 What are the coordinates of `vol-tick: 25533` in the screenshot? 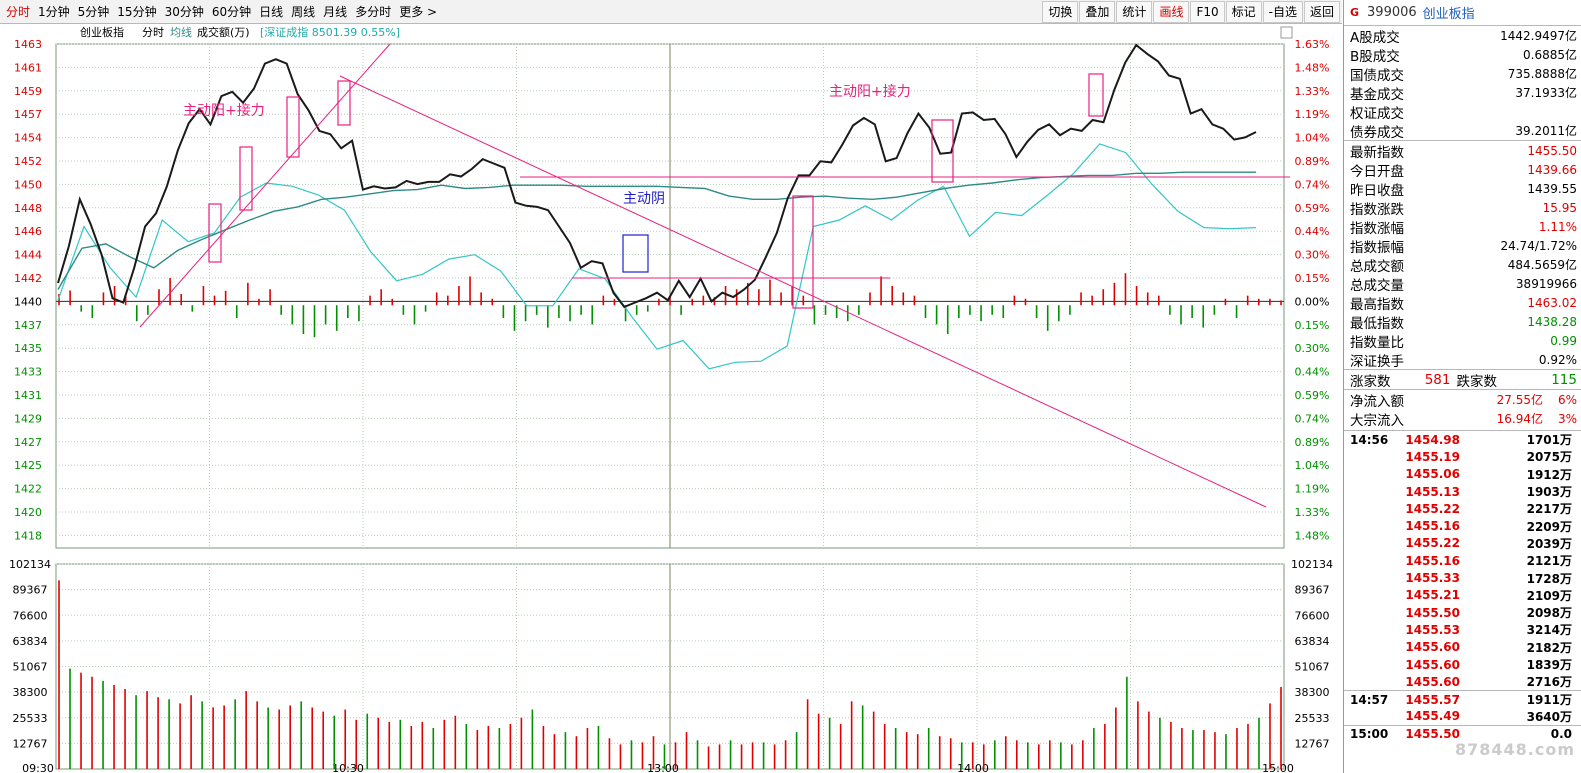 It's located at (30, 718).